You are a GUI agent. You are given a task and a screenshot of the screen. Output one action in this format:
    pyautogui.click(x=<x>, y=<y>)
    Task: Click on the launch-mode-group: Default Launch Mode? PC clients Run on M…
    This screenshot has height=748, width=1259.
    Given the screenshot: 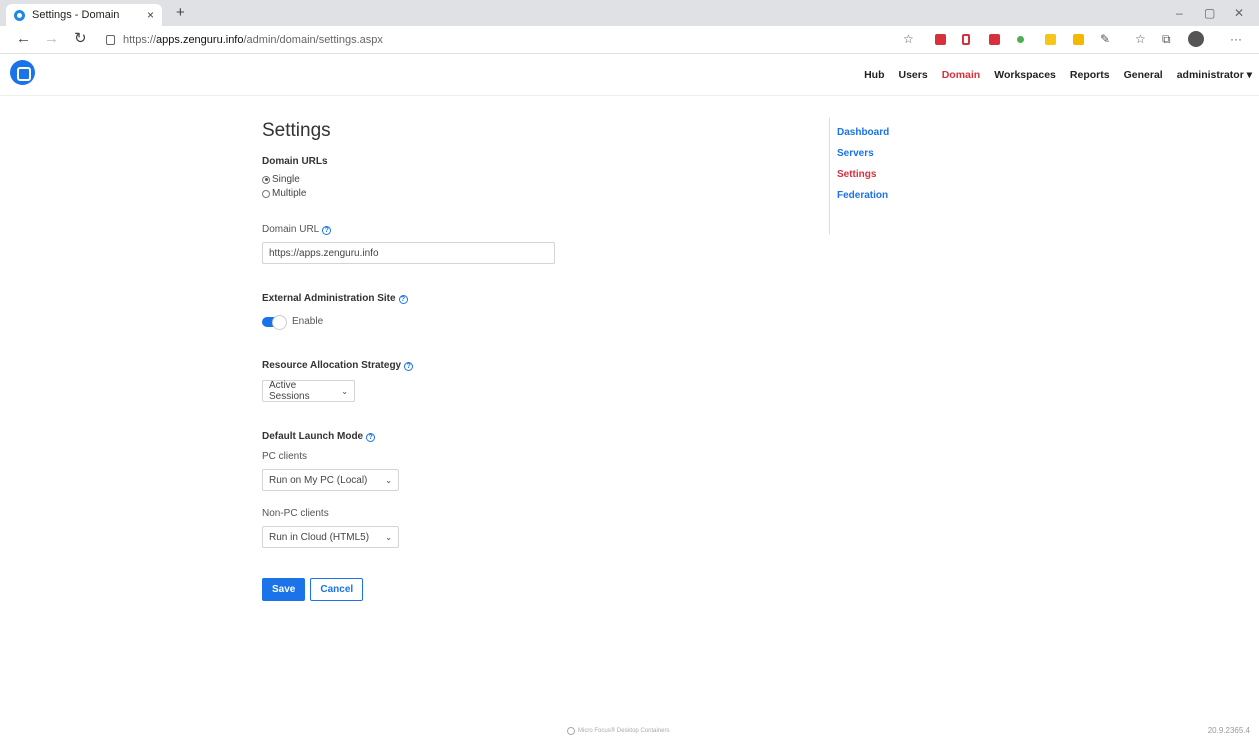 What is the action you would take?
    pyautogui.click(x=522, y=487)
    